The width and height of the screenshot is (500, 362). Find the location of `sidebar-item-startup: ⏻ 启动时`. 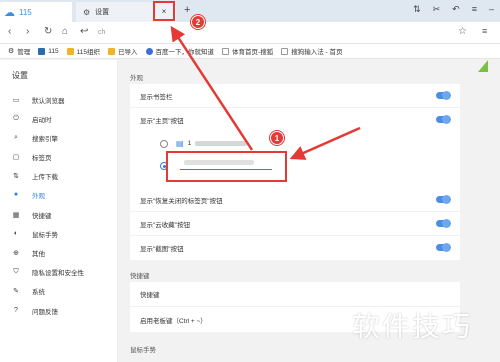

sidebar-item-startup: ⏻ 启动时 is located at coordinates (62, 118).